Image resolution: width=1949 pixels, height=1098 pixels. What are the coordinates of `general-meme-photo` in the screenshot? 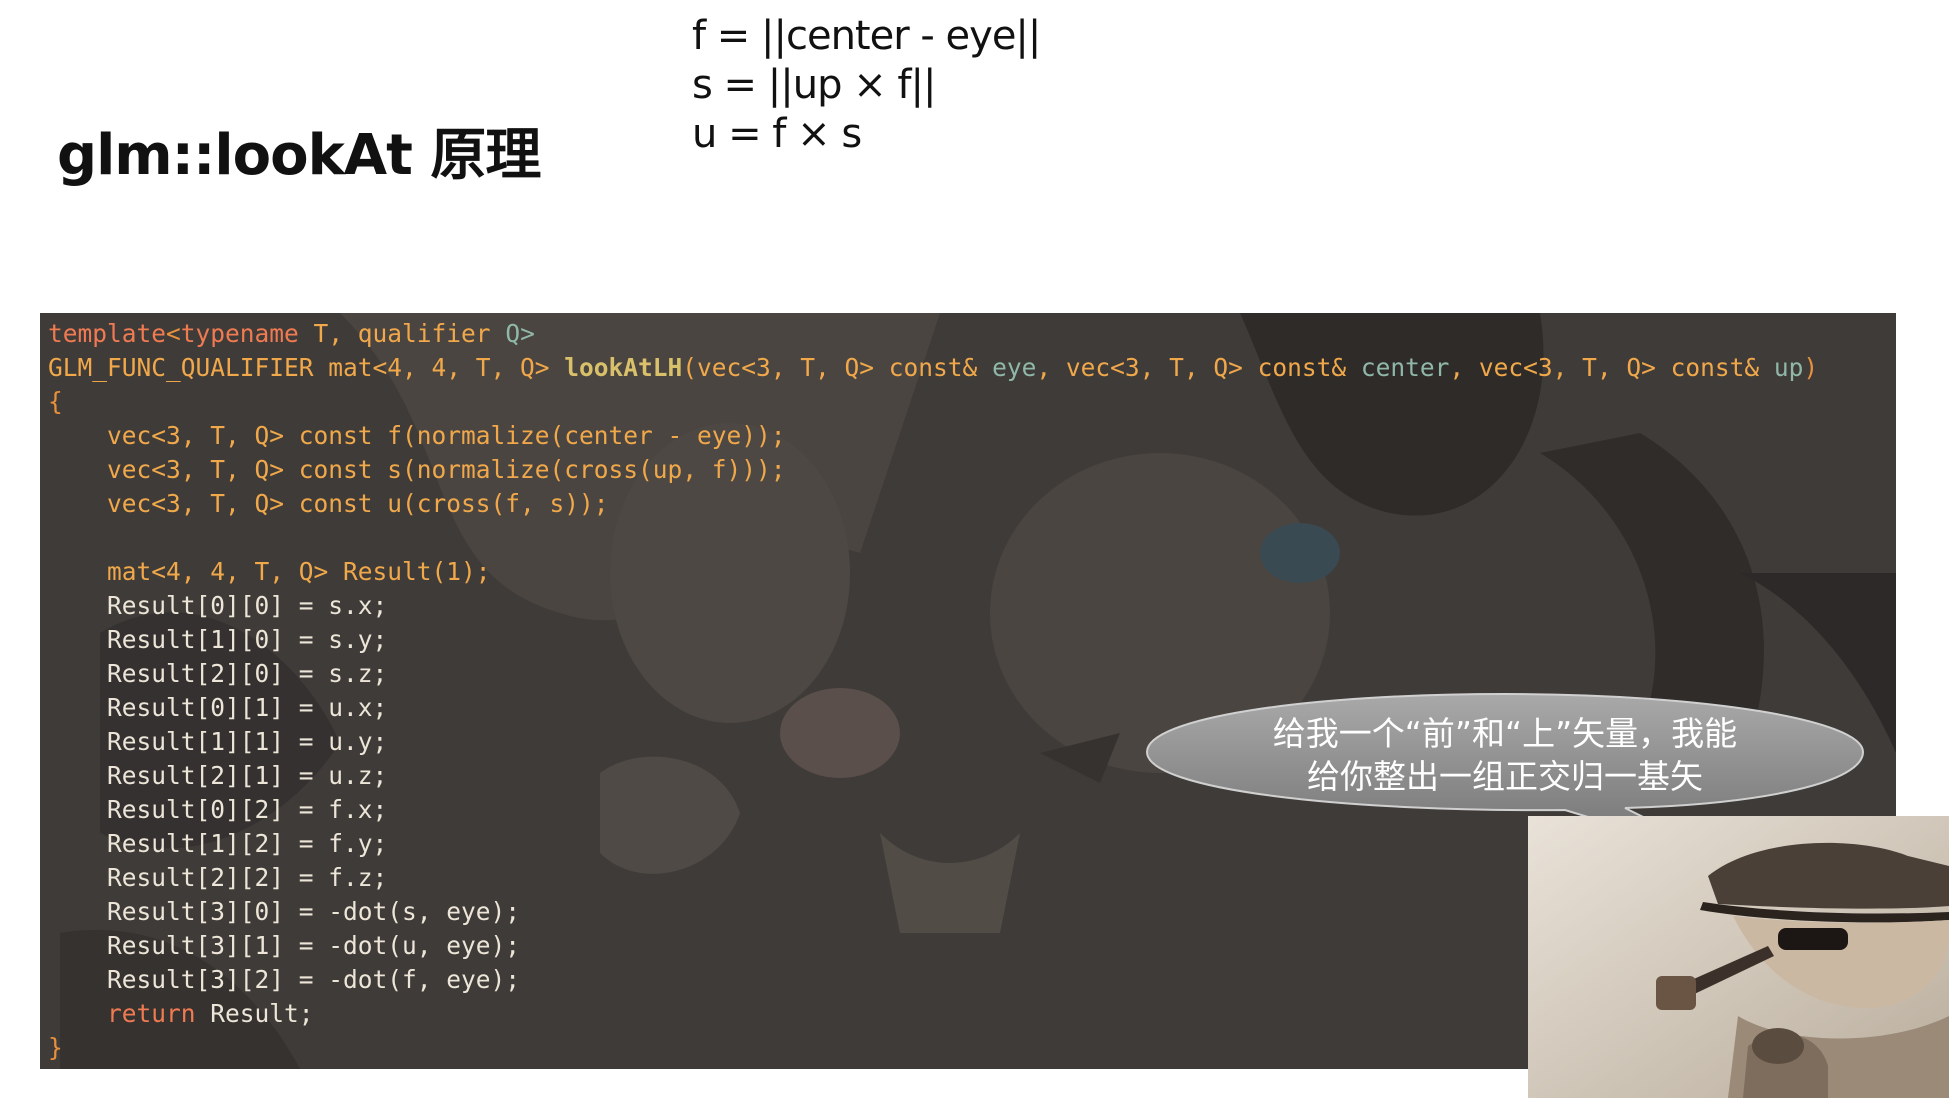 It's located at (1738, 957).